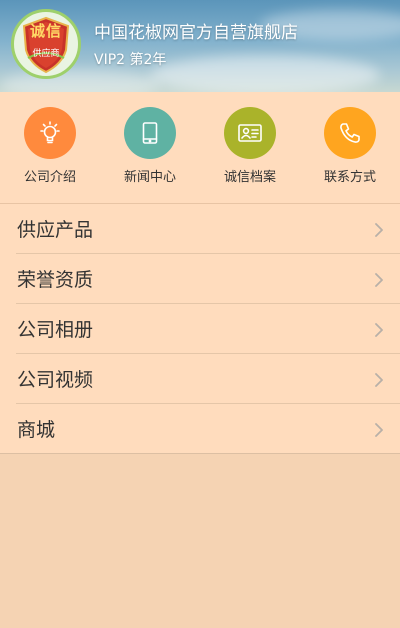 The height and width of the screenshot is (628, 400). What do you see at coordinates (49, 177) in the screenshot?
I see `quick-link-label: 公司介绍` at bounding box center [49, 177].